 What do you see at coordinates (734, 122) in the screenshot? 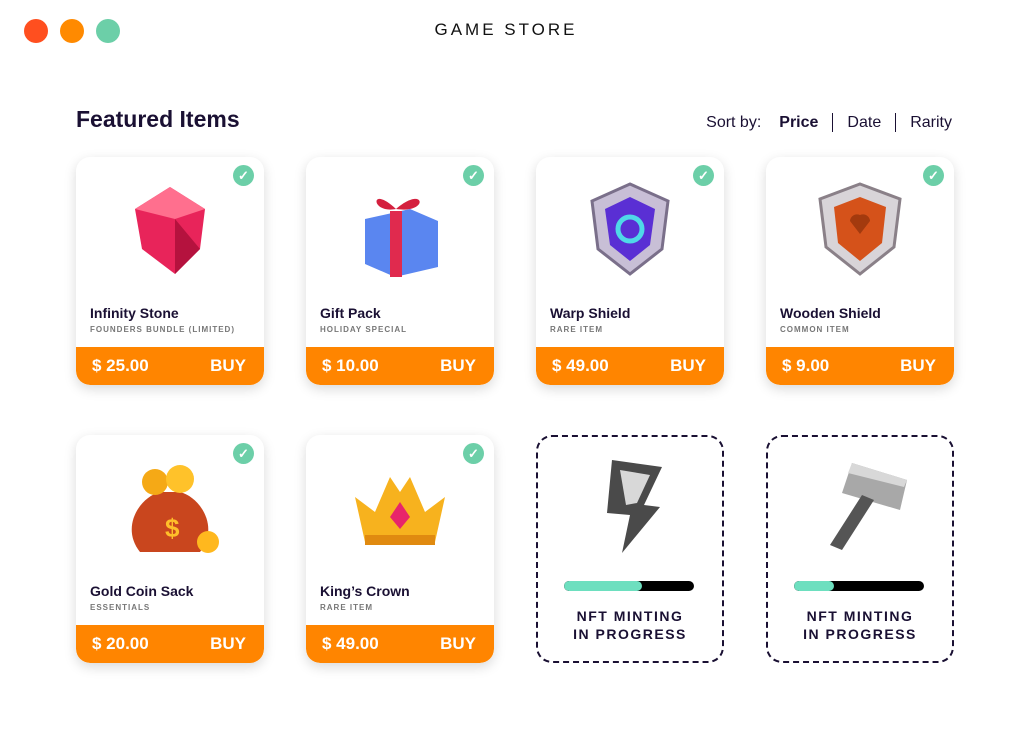
I see `sort-label: Sort by:` at bounding box center [734, 122].